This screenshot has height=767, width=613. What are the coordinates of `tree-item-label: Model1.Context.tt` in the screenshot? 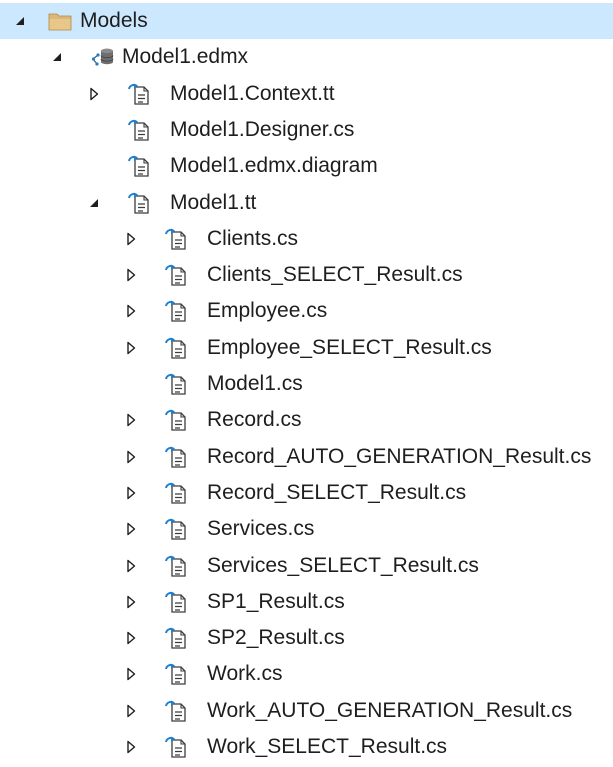 It's located at (252, 93).